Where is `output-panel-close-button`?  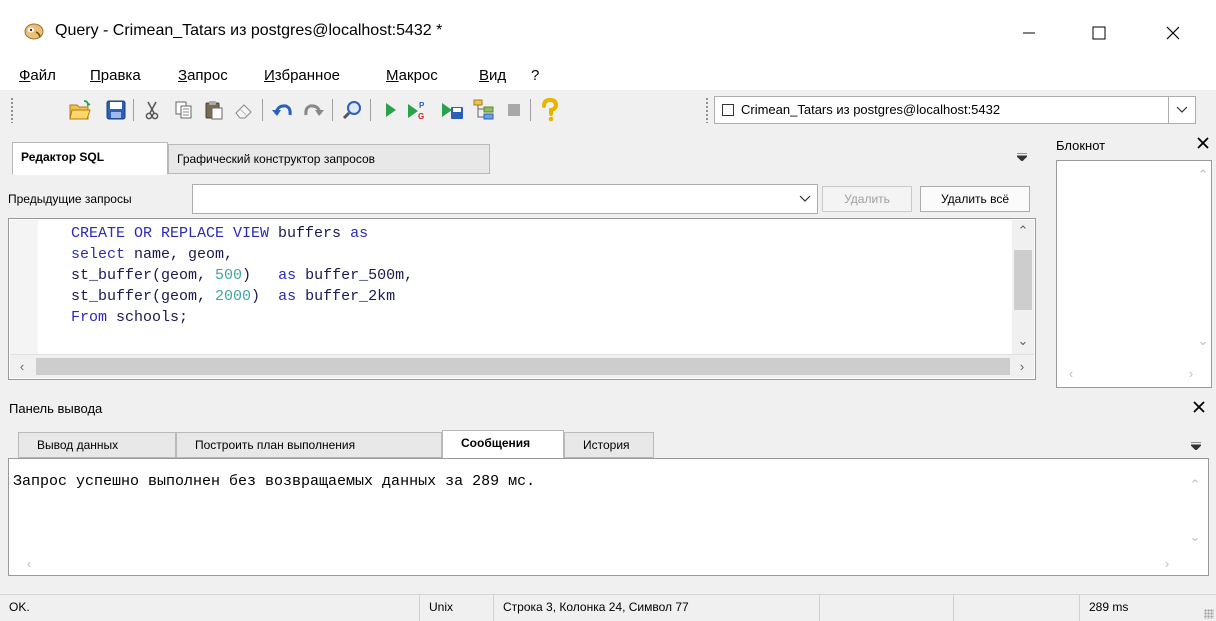 output-panel-close-button is located at coordinates (1201, 409).